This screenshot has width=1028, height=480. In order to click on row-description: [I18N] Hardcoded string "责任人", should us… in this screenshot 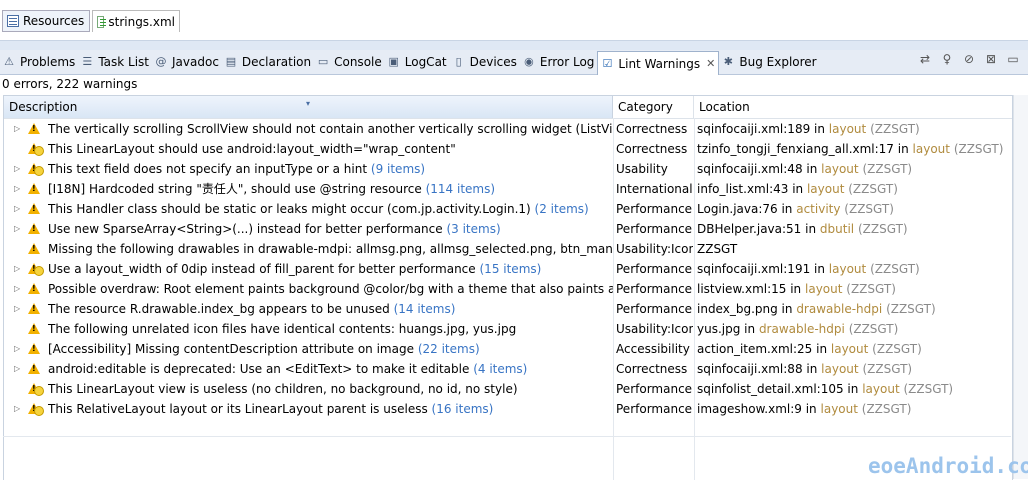, I will do `click(330, 189)`.